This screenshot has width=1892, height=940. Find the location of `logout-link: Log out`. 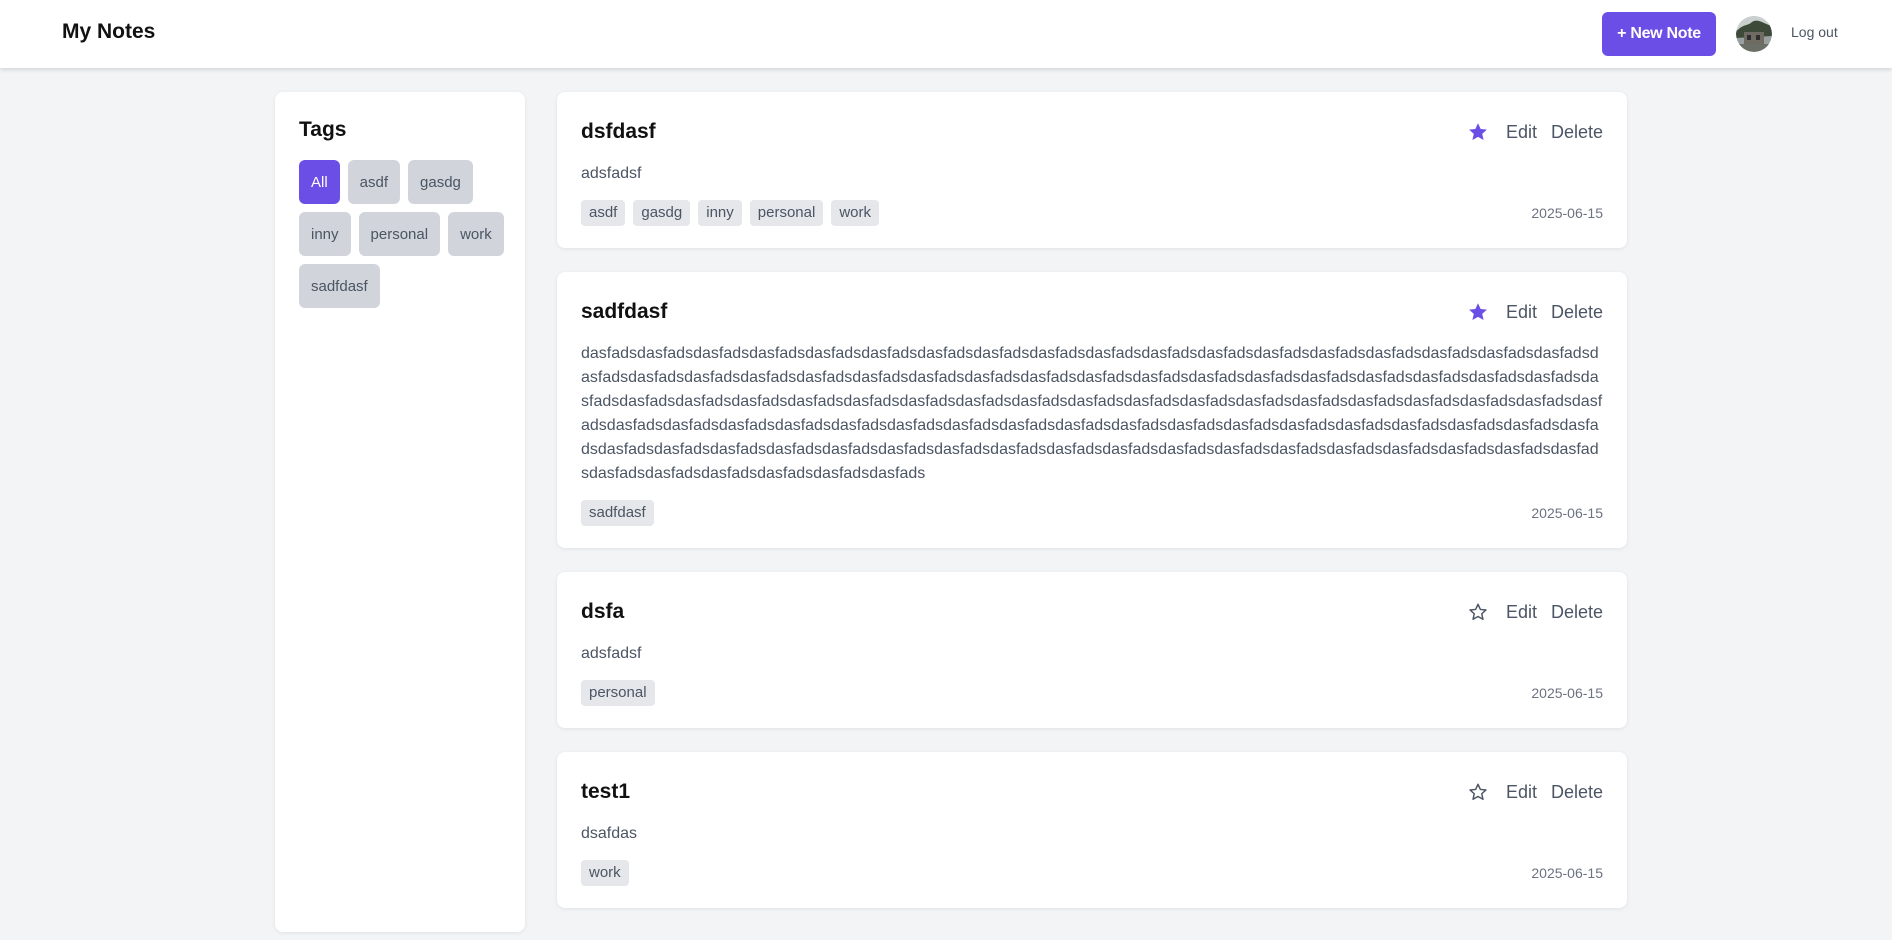

logout-link: Log out is located at coordinates (1814, 32).